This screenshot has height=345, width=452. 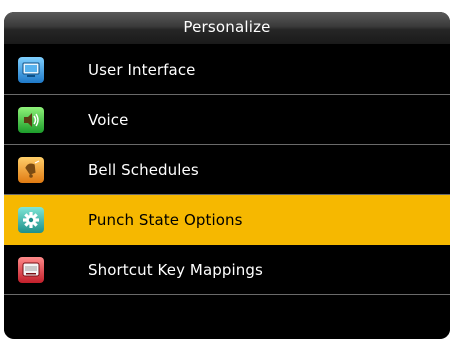 I want to click on speaker-icon, so click(x=31, y=120).